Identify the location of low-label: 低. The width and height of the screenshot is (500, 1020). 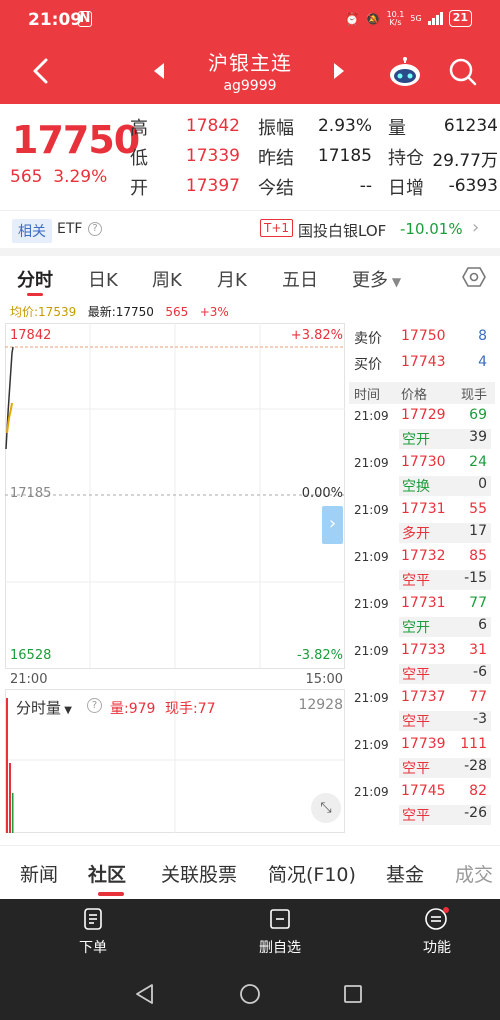
(139, 158).